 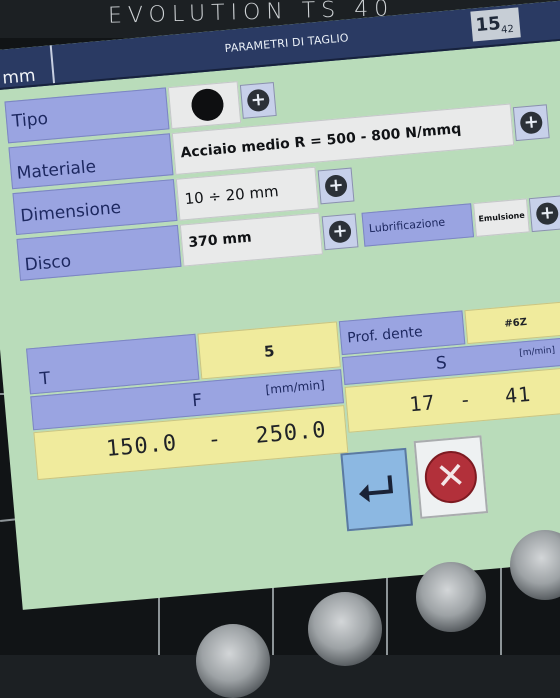 I want to click on unit-indicator: mm, so click(x=33, y=75).